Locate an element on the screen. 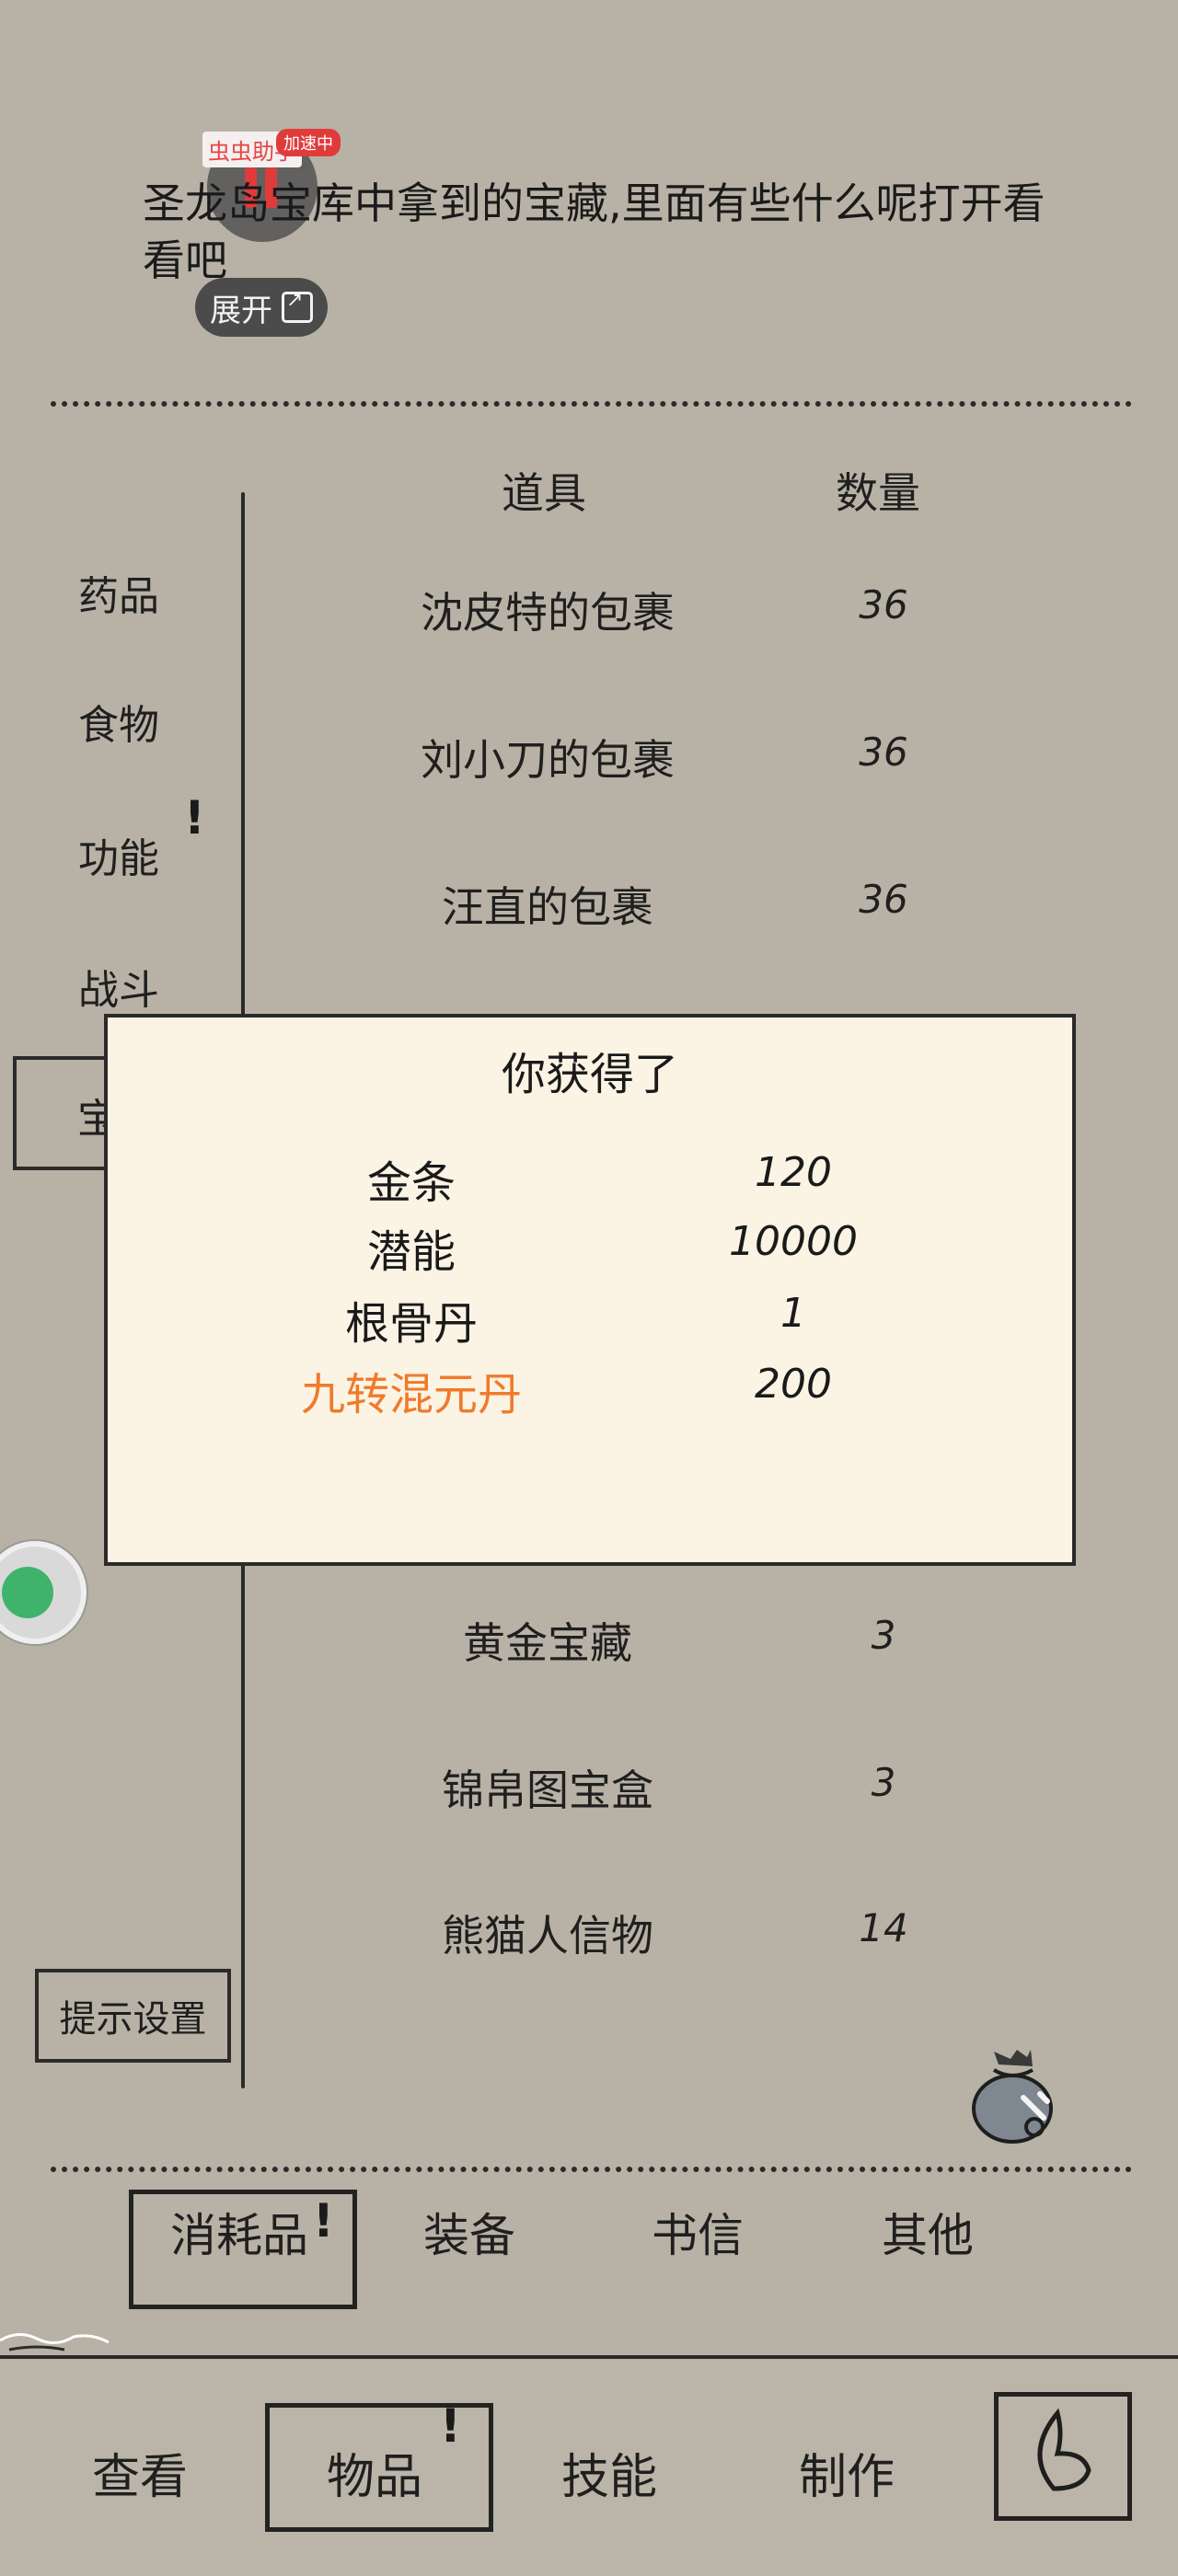  expand-button: 展开 is located at coordinates (261, 307).